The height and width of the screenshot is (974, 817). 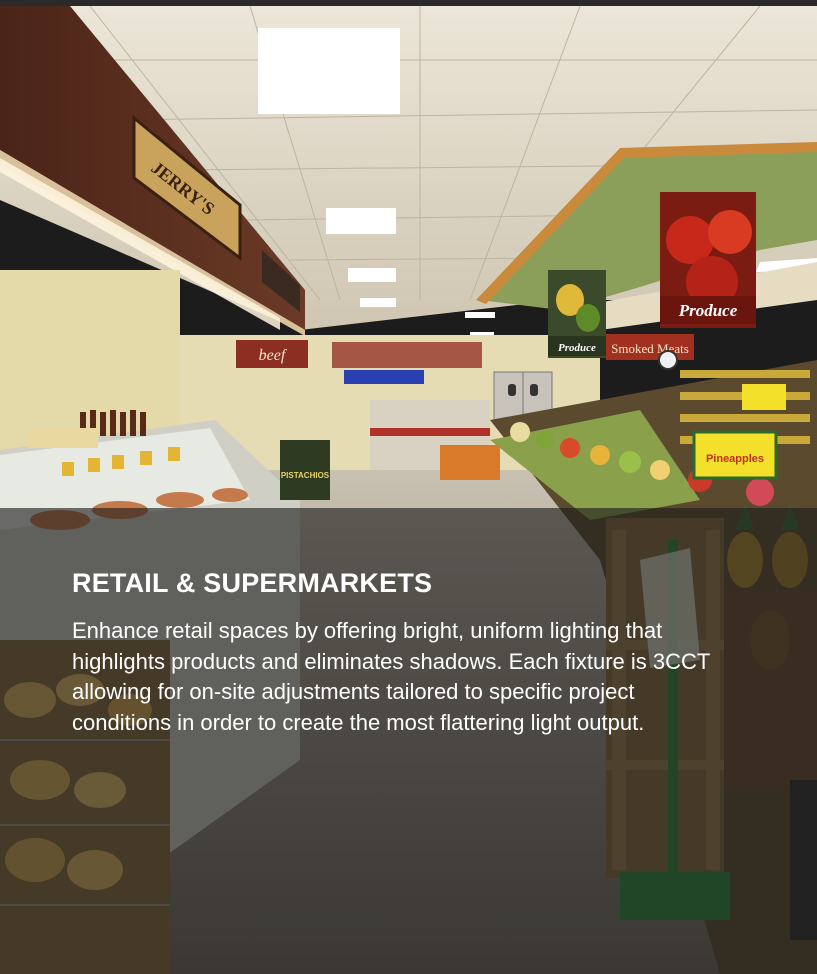 I want to click on blue-sign, so click(x=384, y=377).